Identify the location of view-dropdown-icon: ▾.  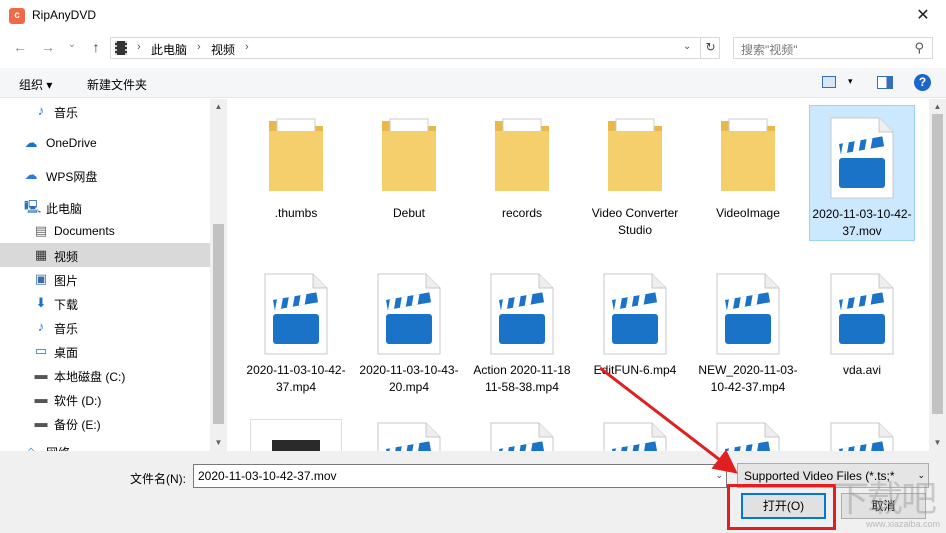
(850, 81).